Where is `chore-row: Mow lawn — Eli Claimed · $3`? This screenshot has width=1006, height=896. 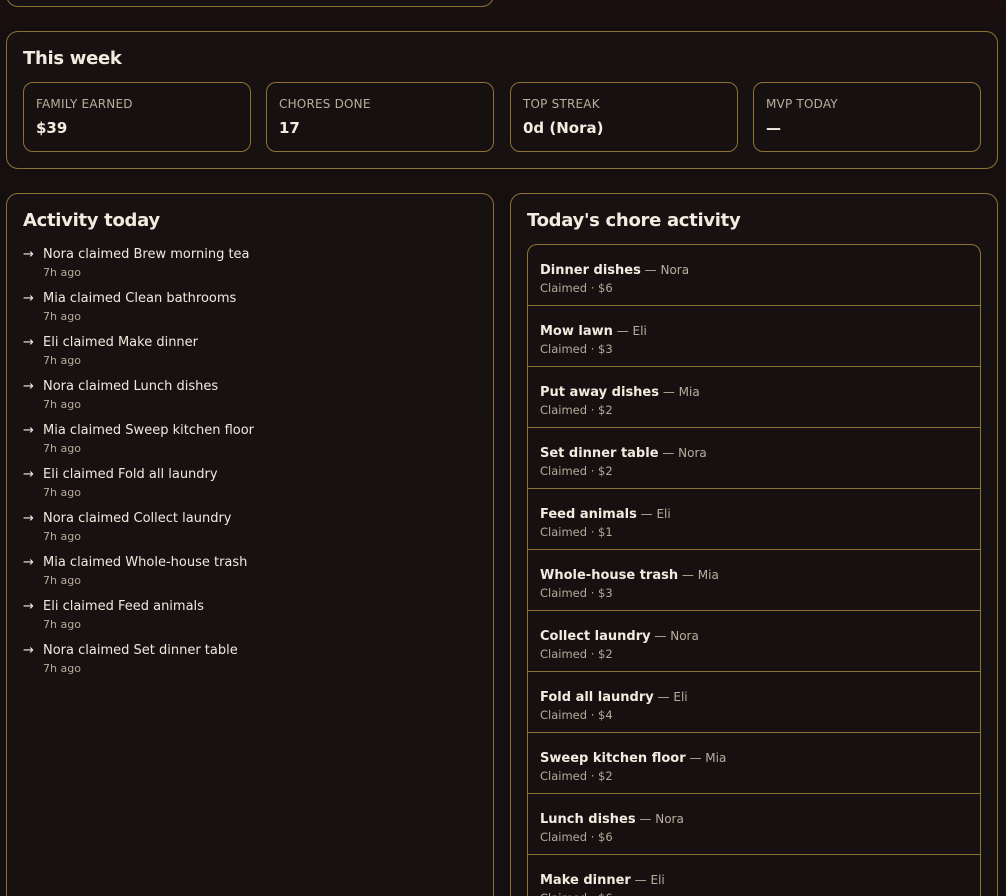
chore-row: Mow lawn — Eli Claimed · $3 is located at coordinates (754, 336).